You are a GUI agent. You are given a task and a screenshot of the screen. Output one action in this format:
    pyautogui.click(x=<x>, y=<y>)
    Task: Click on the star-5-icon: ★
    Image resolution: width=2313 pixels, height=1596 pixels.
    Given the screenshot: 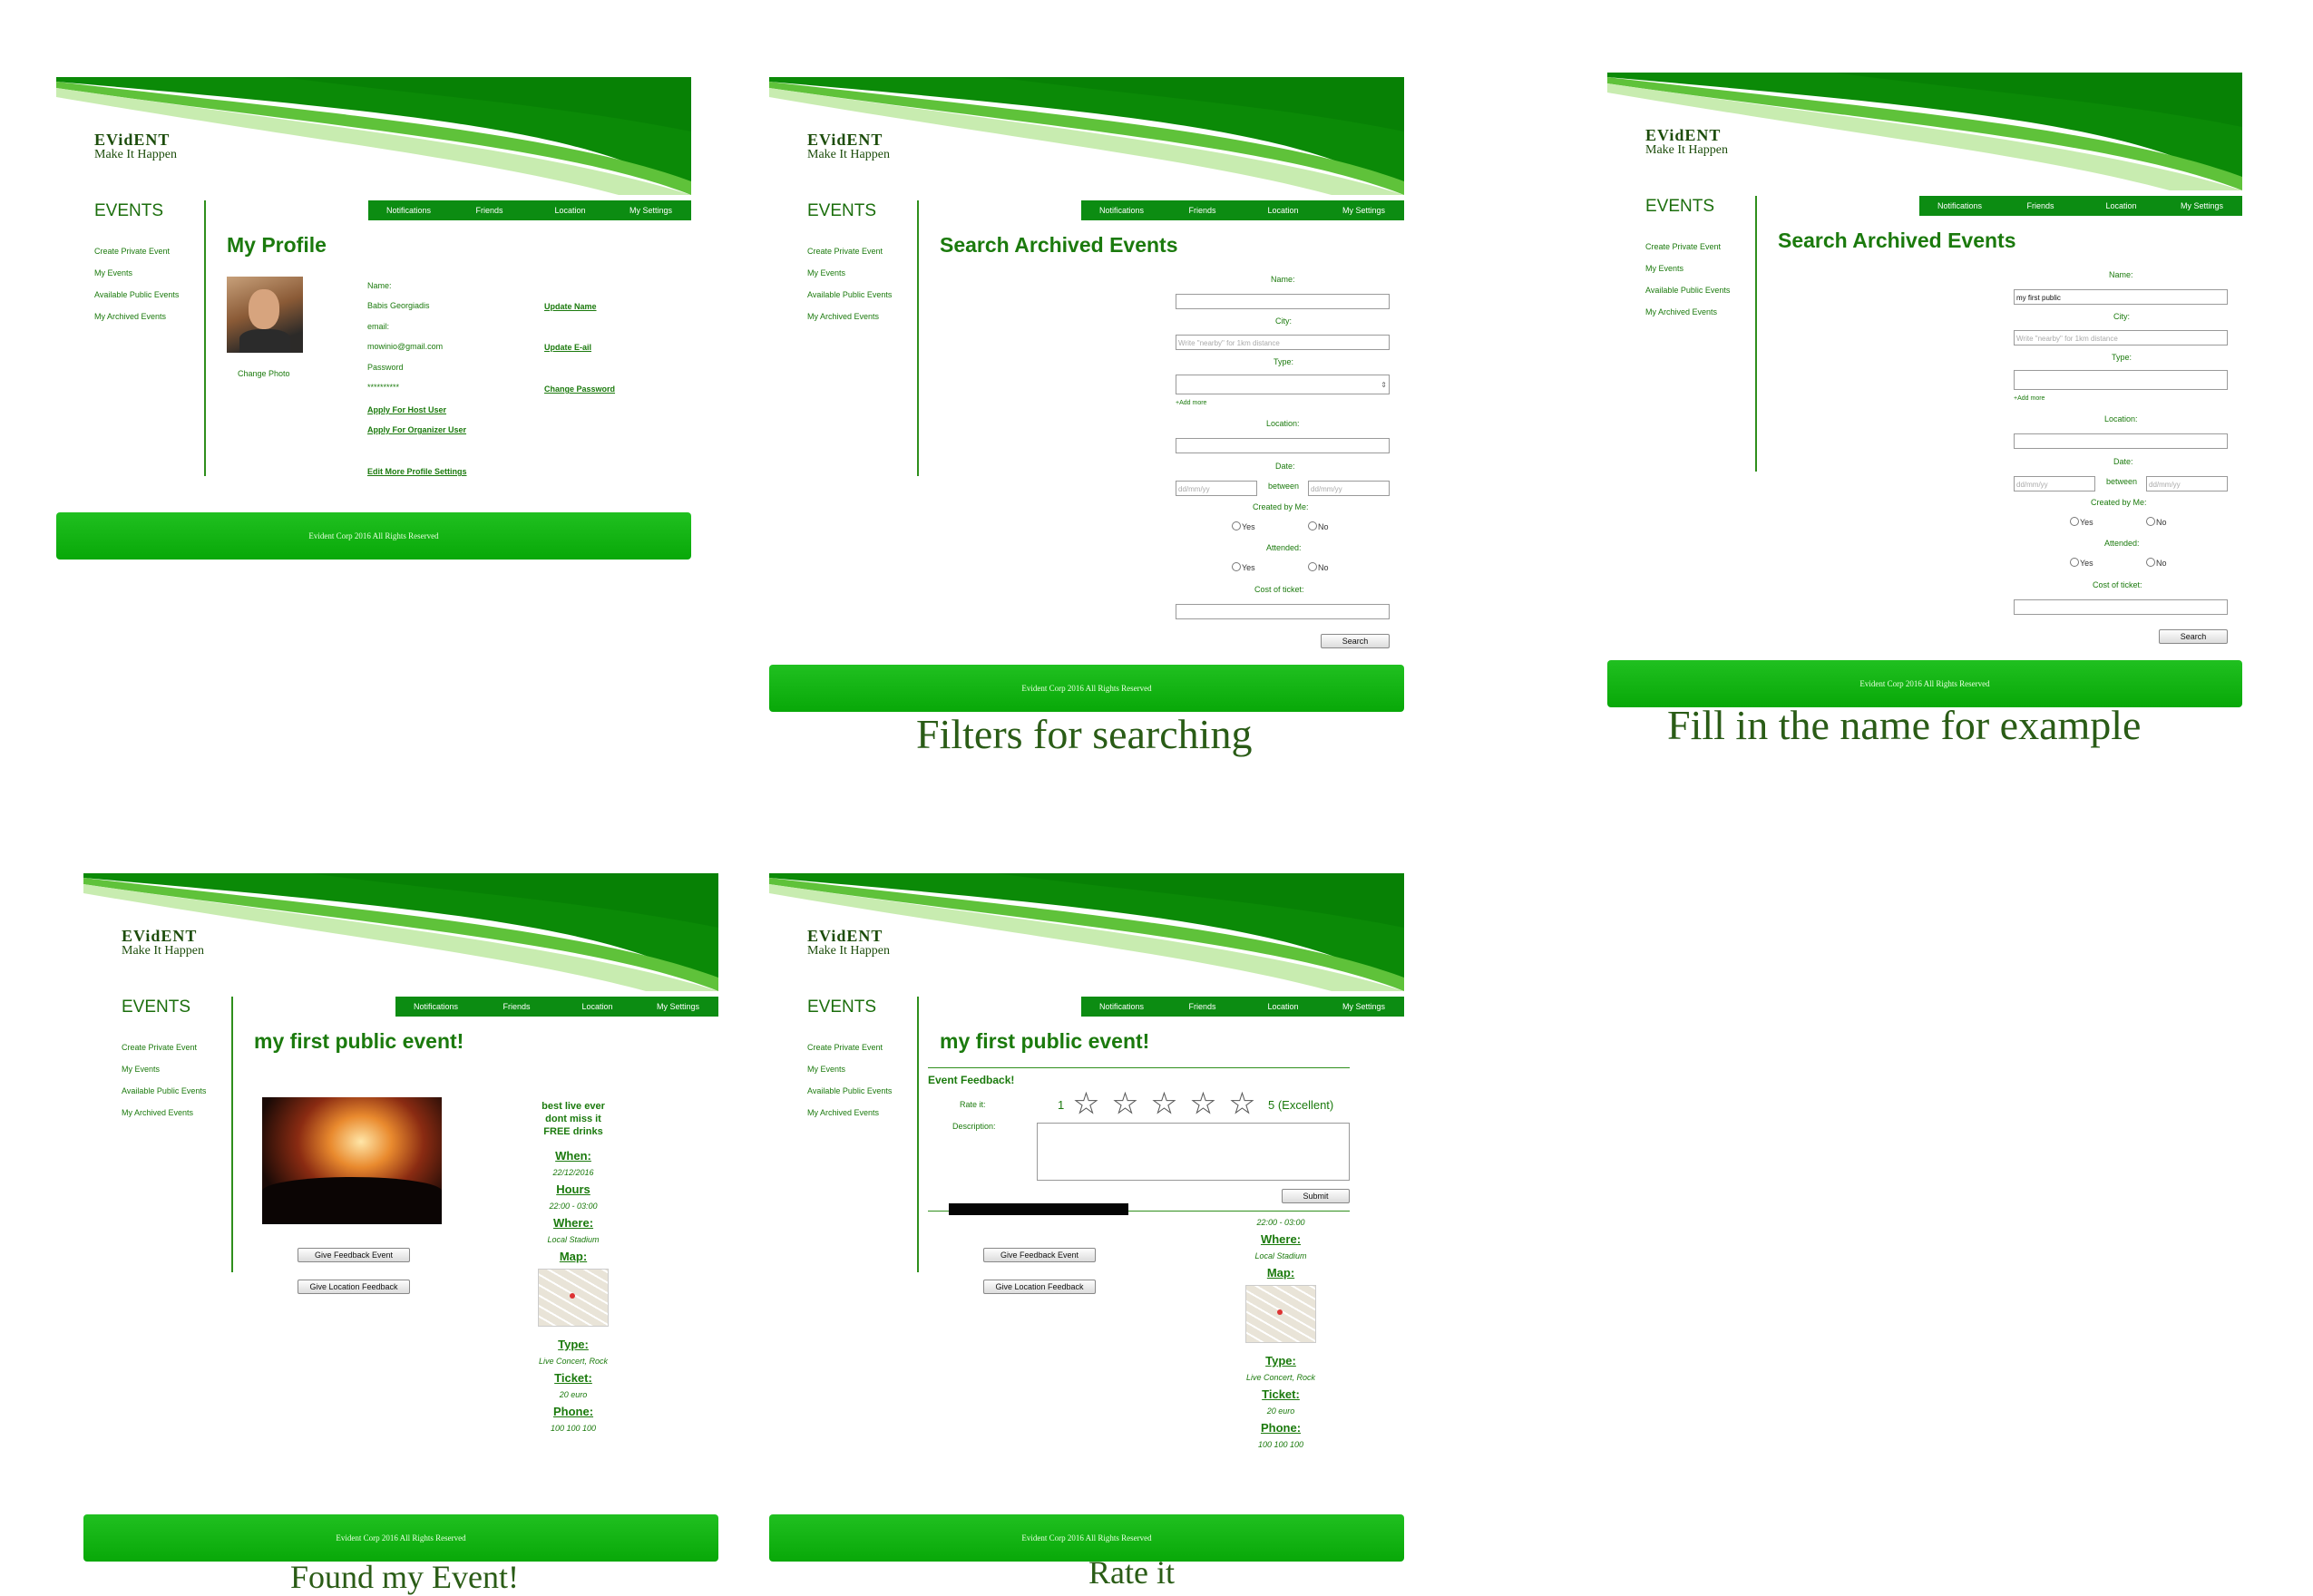 What is the action you would take?
    pyautogui.click(x=1243, y=1104)
    